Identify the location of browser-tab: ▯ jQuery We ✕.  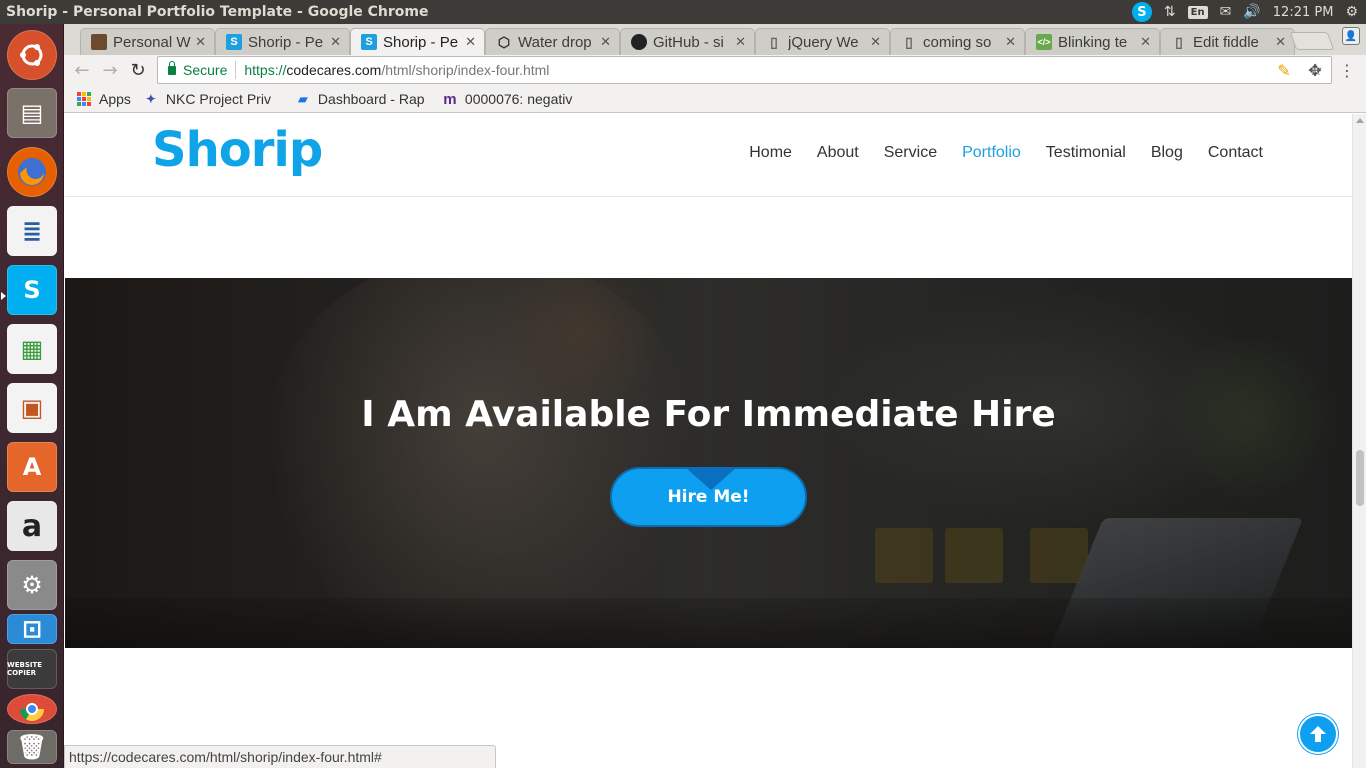
(822, 41).